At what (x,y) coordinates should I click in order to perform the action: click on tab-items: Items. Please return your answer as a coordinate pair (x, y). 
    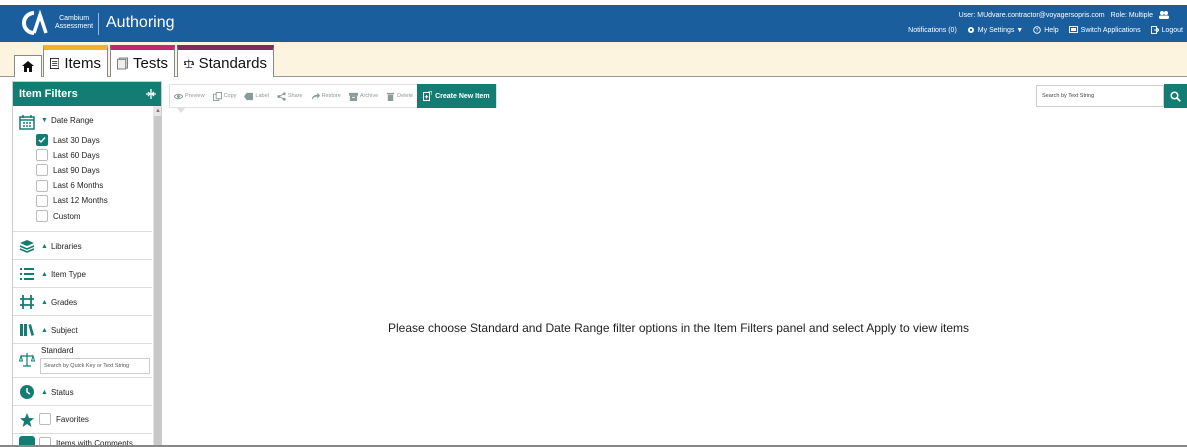
    Looking at the image, I should click on (75, 61).